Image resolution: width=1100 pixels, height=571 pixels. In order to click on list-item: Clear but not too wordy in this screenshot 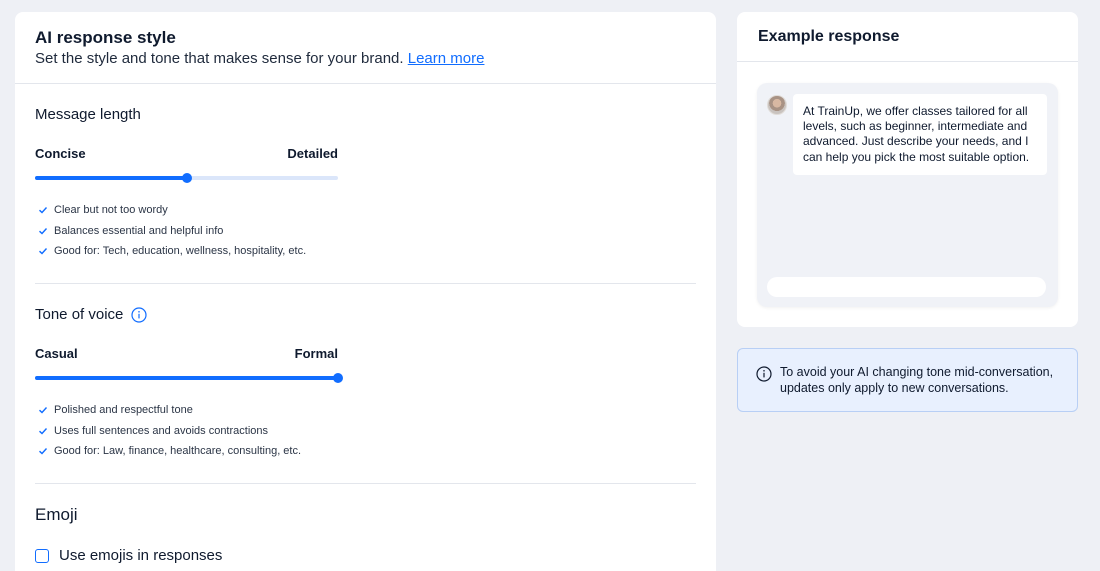, I will do `click(170, 210)`.